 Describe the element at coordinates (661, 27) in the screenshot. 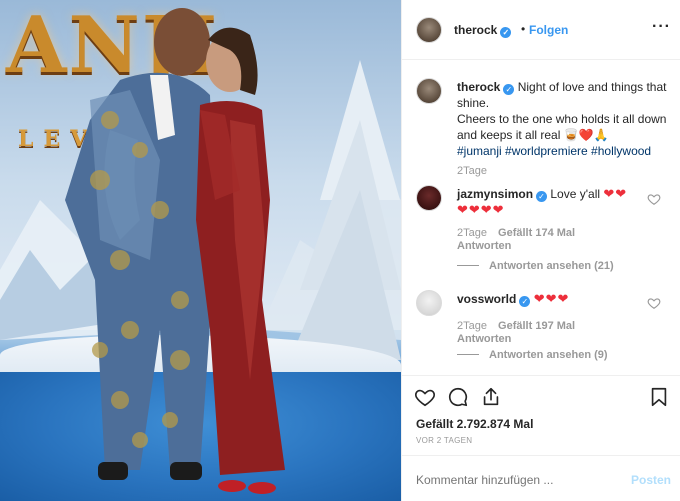

I see `more-options-icon: ···` at that location.